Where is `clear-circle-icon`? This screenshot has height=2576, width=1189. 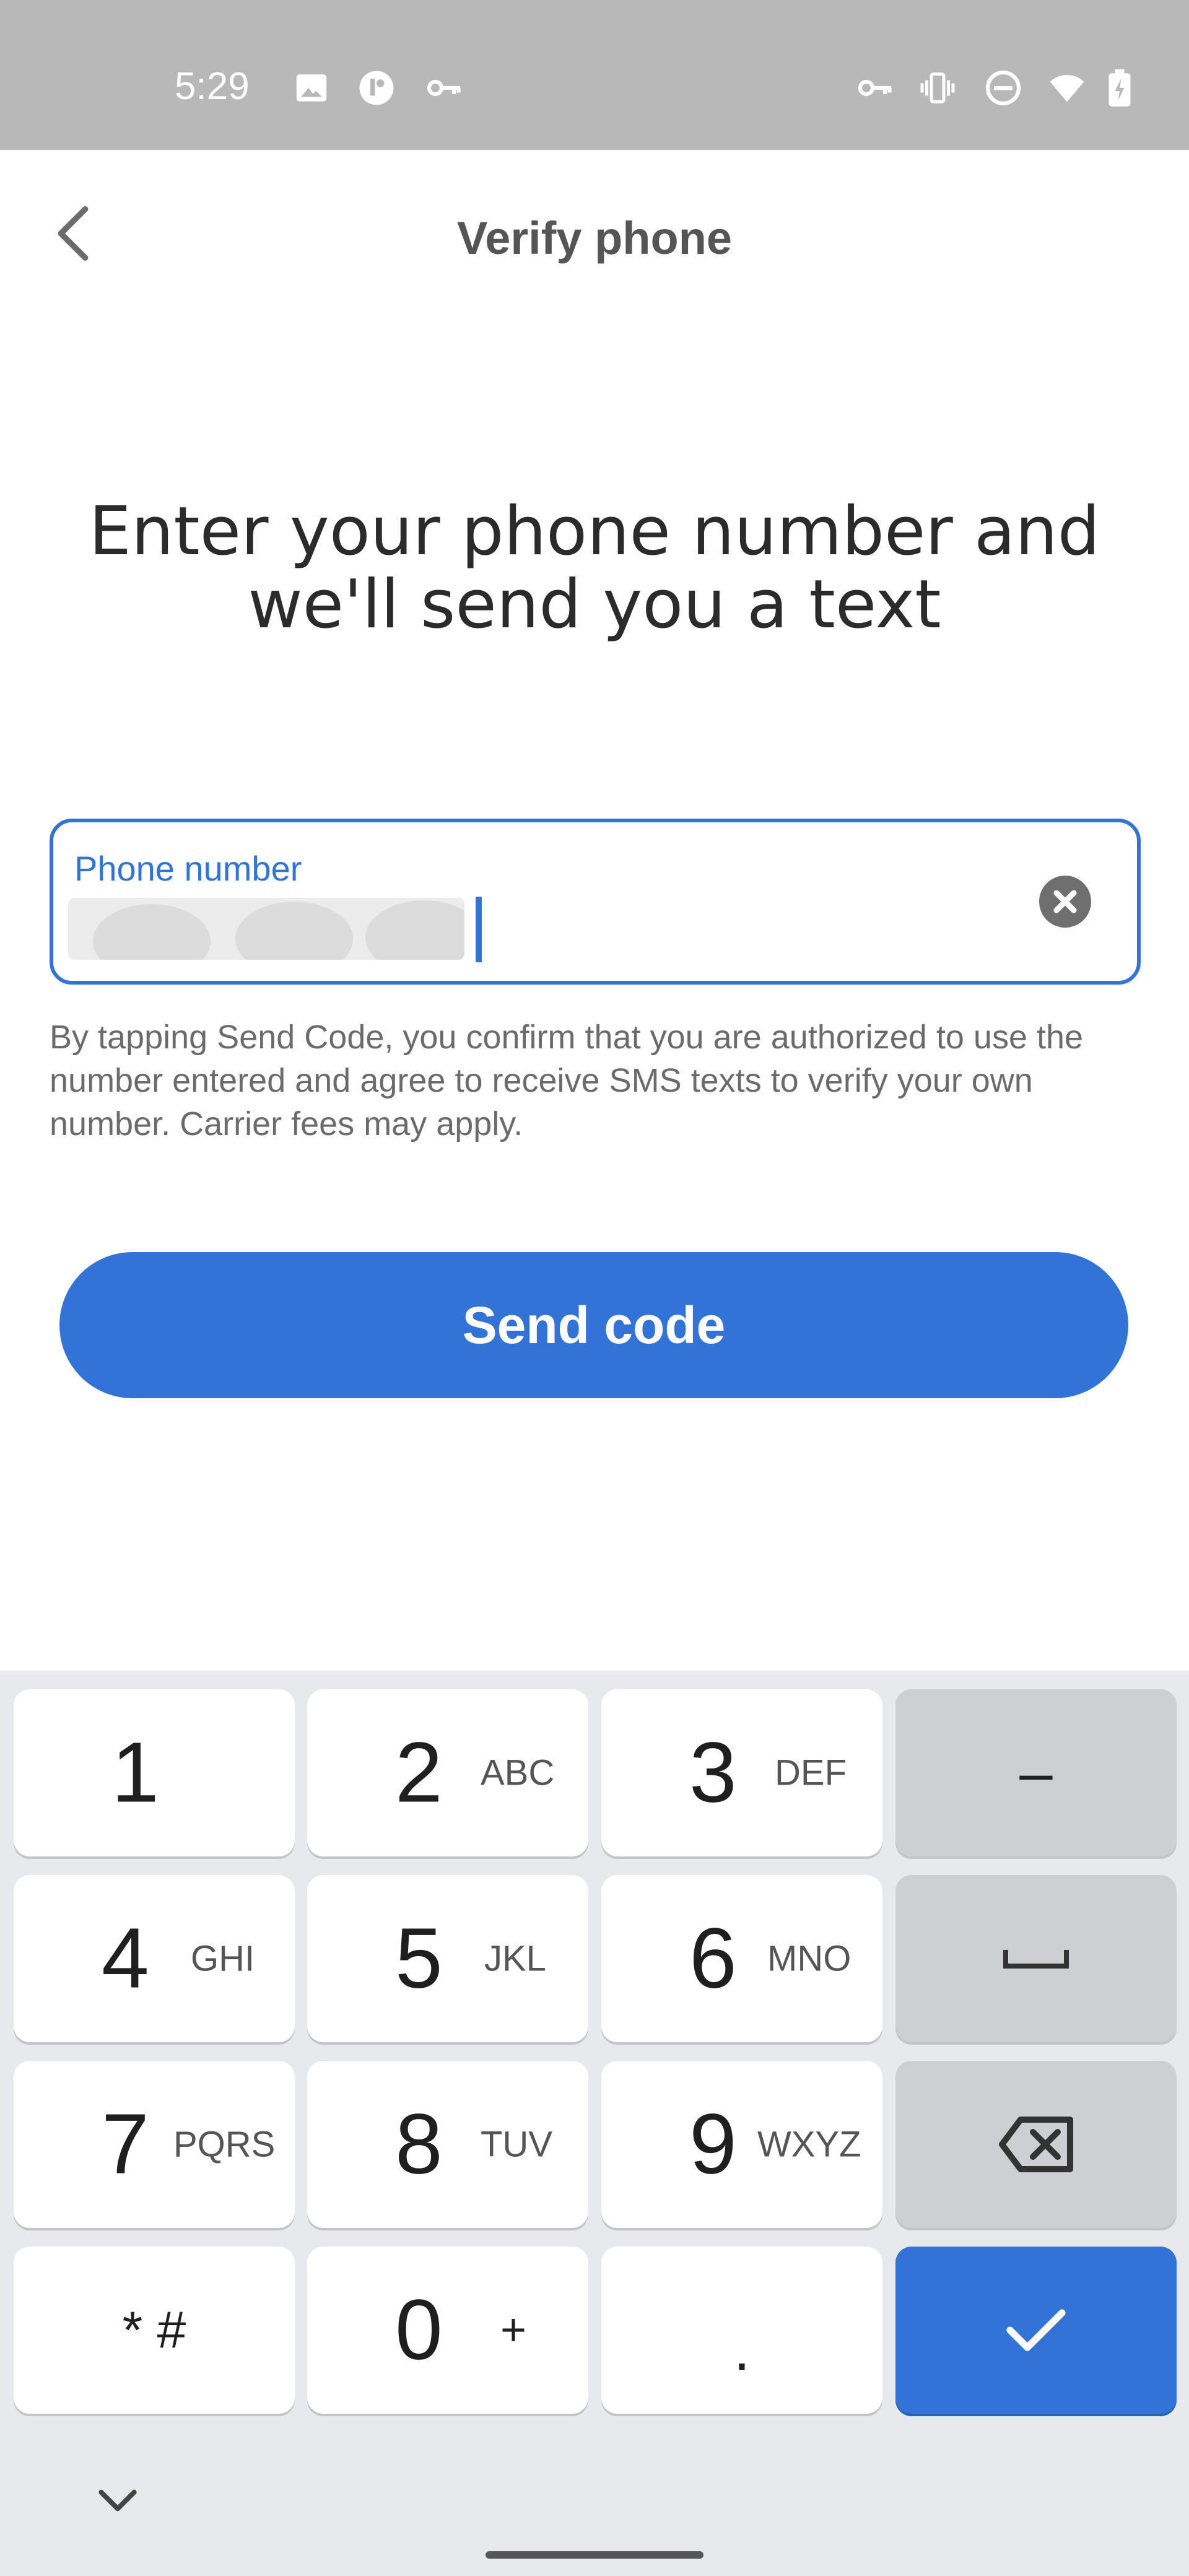
clear-circle-icon is located at coordinates (1065, 902).